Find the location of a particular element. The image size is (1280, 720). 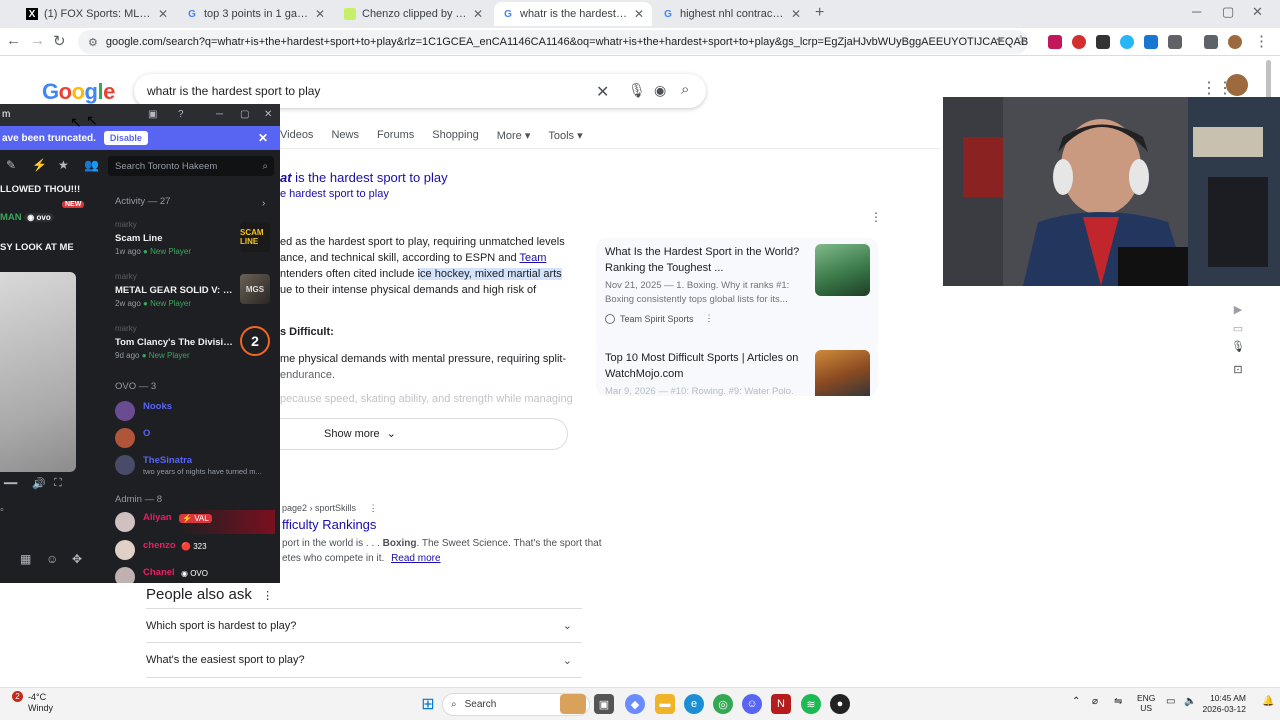

member-item: Aliyan ⚡ VAL is located at coordinates (195, 522).